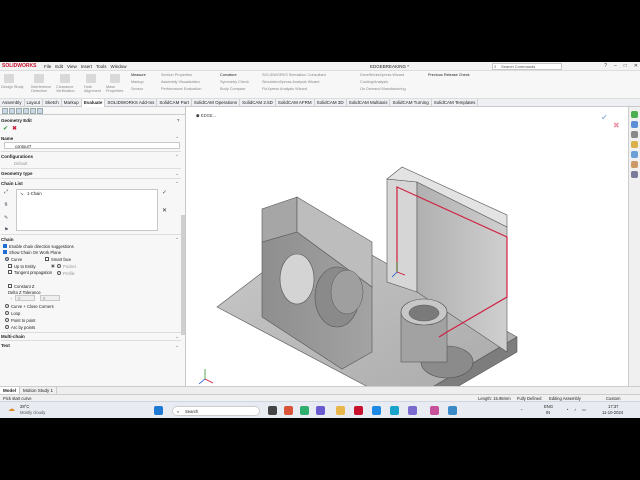  Describe the element at coordinates (358, 410) in the screenshot. I see `solidworks-taskbar-icon` at that location.